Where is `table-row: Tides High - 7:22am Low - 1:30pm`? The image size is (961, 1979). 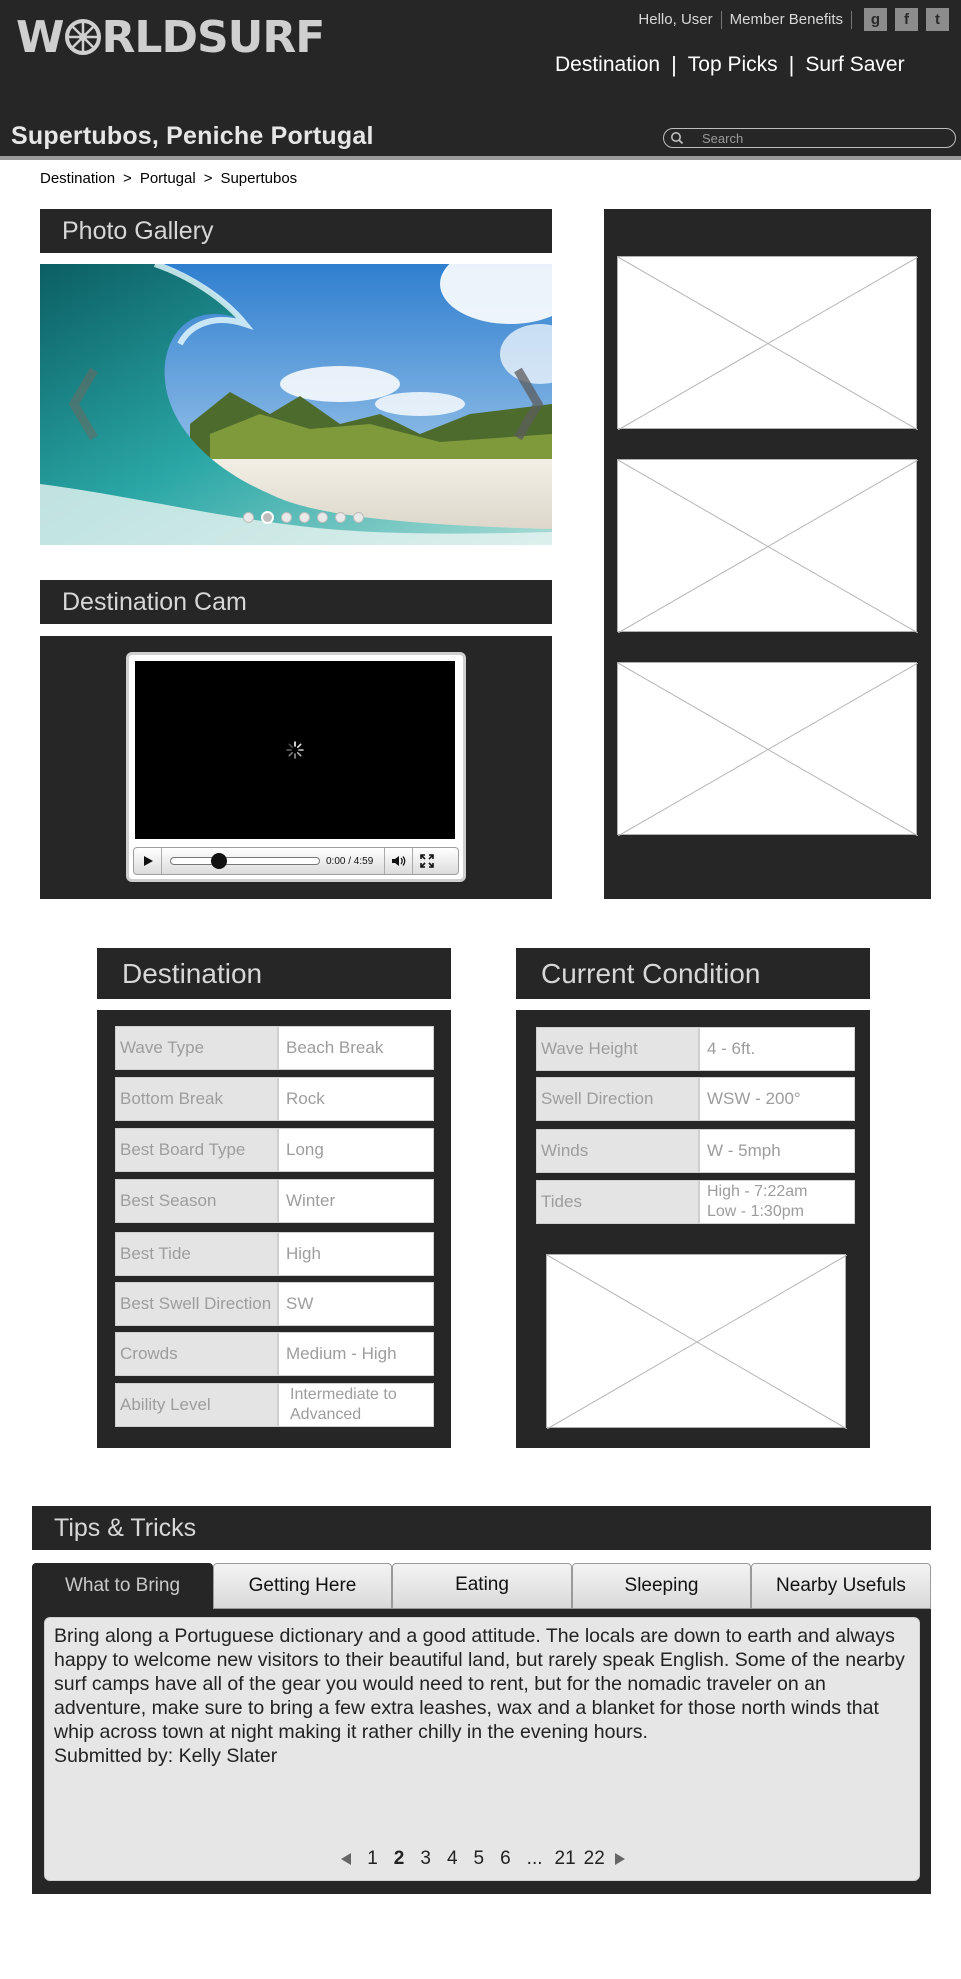 table-row: Tides High - 7:22am Low - 1:30pm is located at coordinates (695, 1202).